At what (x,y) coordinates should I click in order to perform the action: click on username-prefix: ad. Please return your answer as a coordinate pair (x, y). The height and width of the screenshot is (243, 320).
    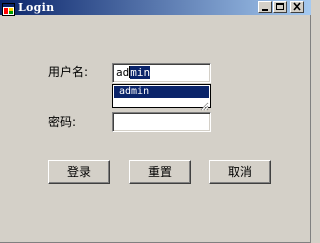
    Looking at the image, I should click on (123, 72).